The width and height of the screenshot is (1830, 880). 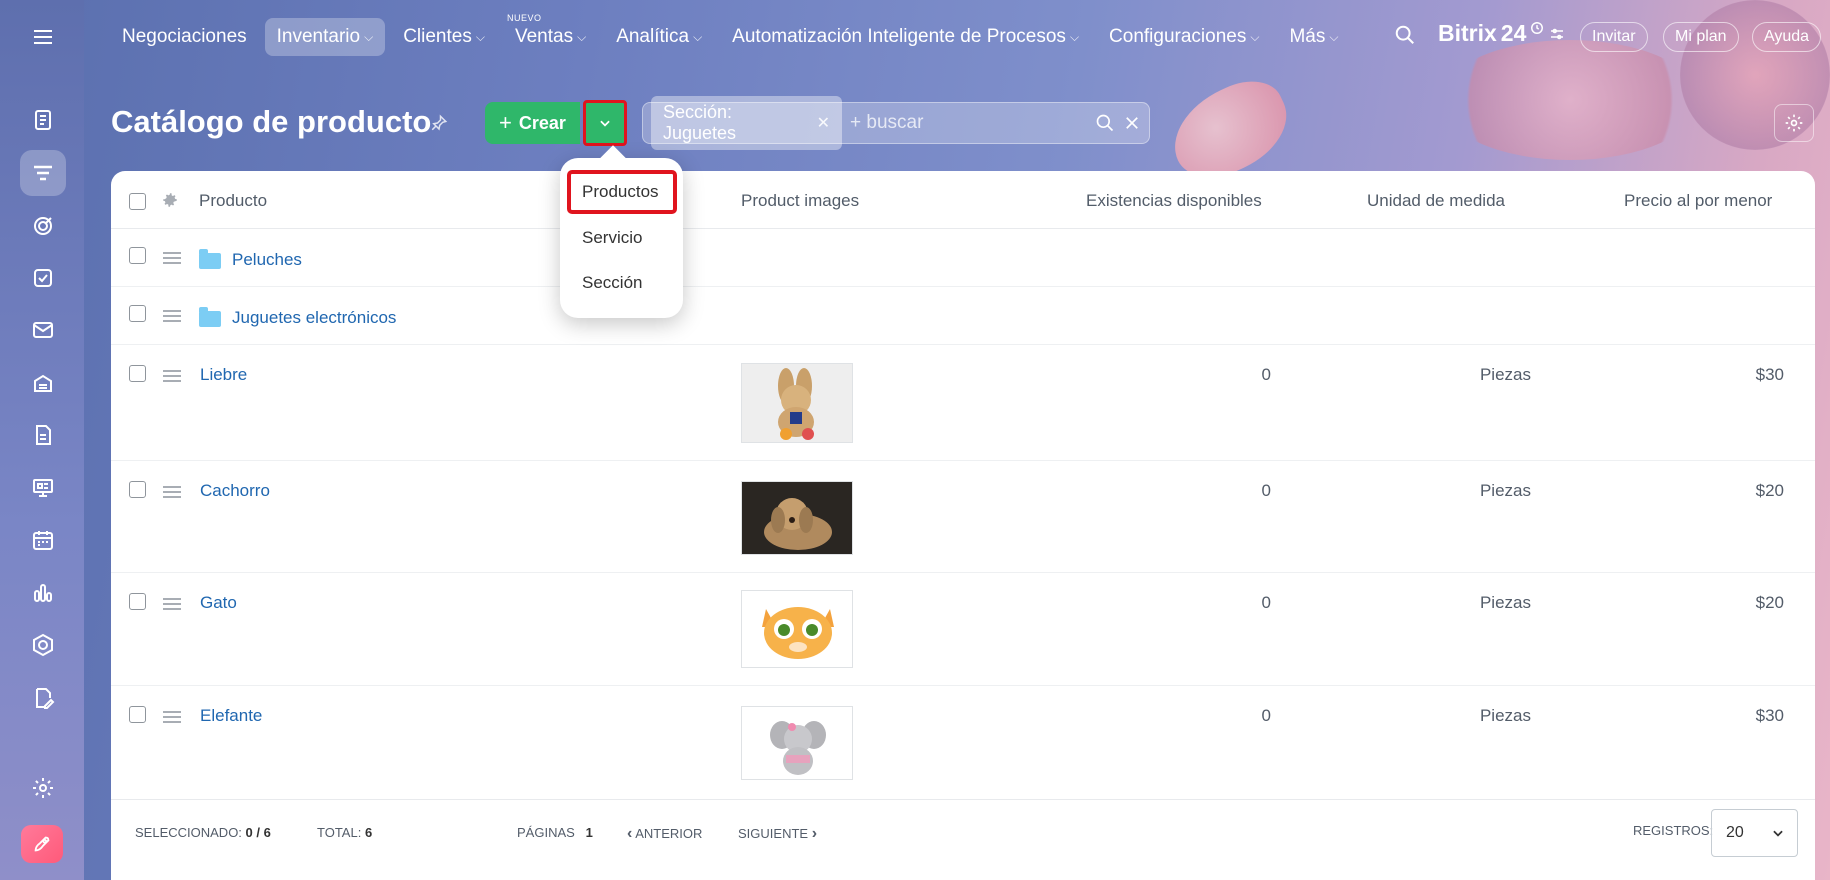 What do you see at coordinates (823, 123) in the screenshot?
I see `close-icon: ✕` at bounding box center [823, 123].